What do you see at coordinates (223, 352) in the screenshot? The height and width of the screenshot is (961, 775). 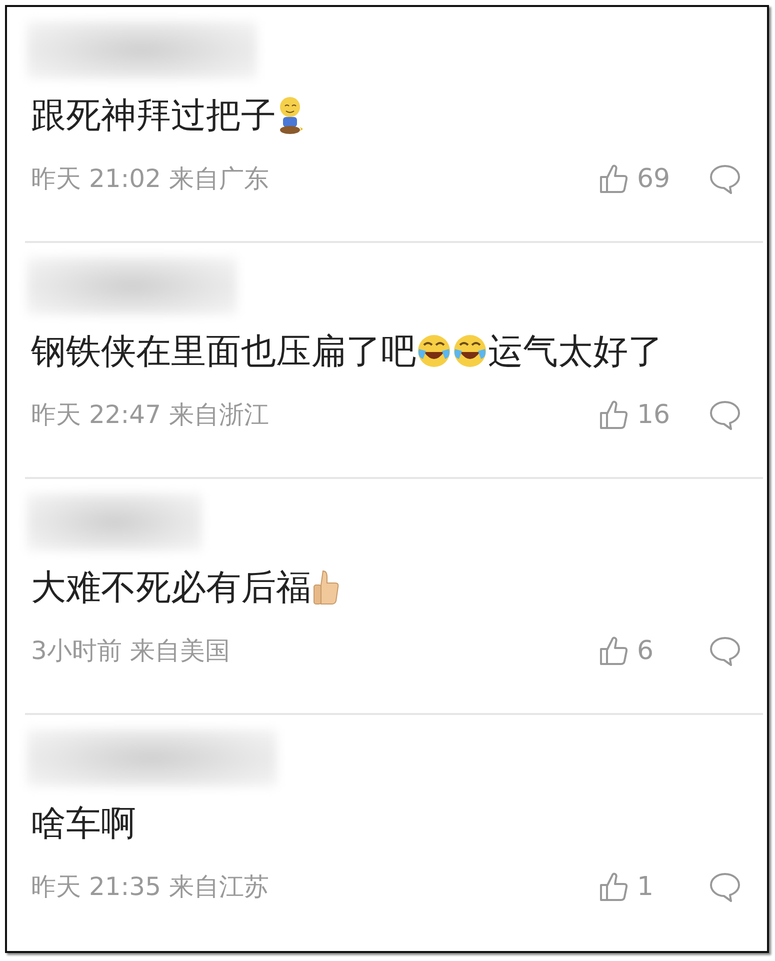 I see `comment-text: 钢铁侠在里面也压扁了吧` at bounding box center [223, 352].